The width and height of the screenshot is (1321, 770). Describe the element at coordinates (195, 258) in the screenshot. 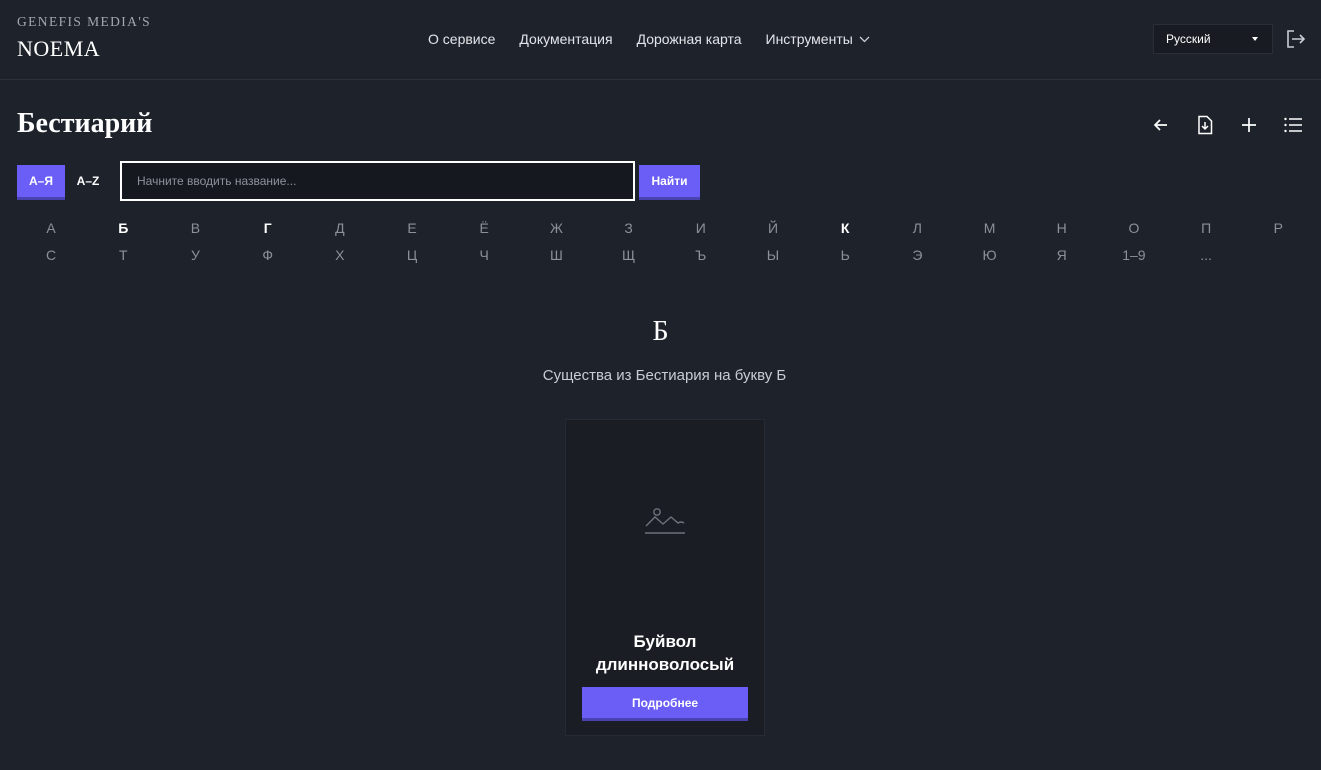

I see `alphabet-letter: У` at that location.